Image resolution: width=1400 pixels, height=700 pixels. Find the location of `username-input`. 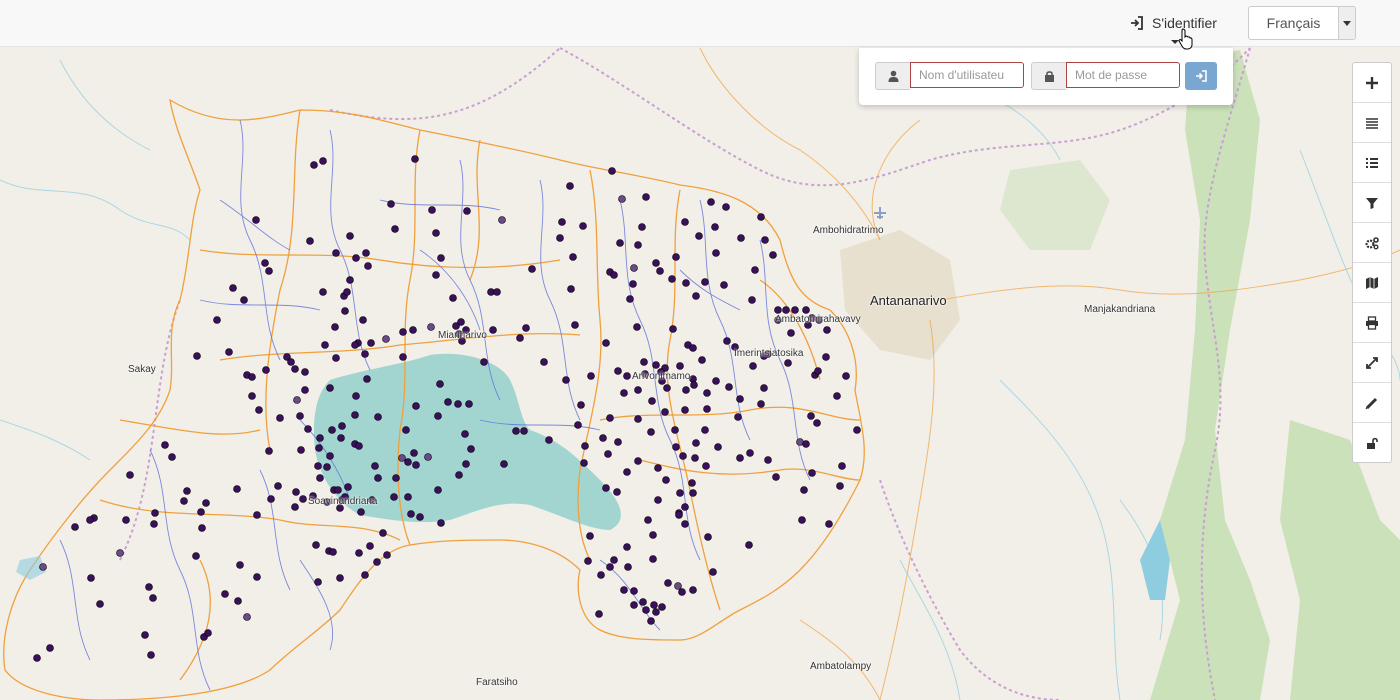

username-input is located at coordinates (967, 75).